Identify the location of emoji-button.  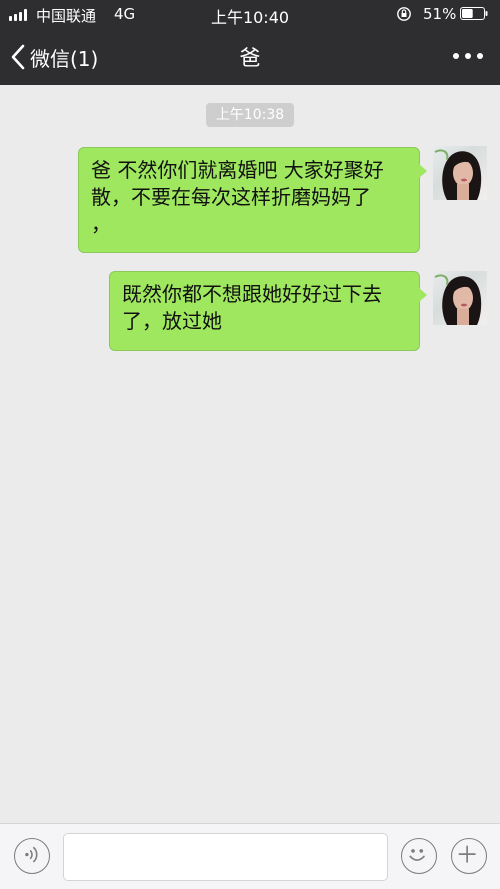
(419, 856).